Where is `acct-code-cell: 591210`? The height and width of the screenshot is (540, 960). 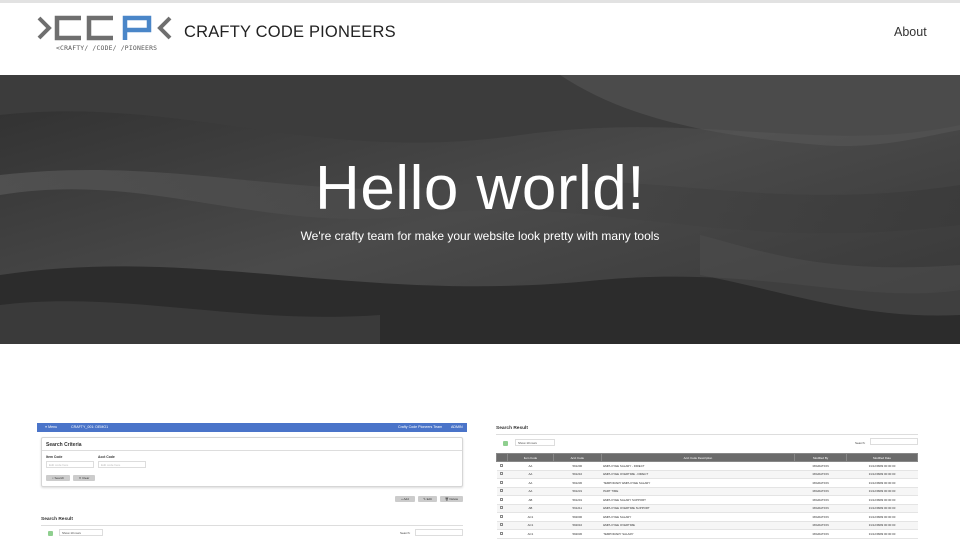
acct-code-cell: 591210 is located at coordinates (577, 474).